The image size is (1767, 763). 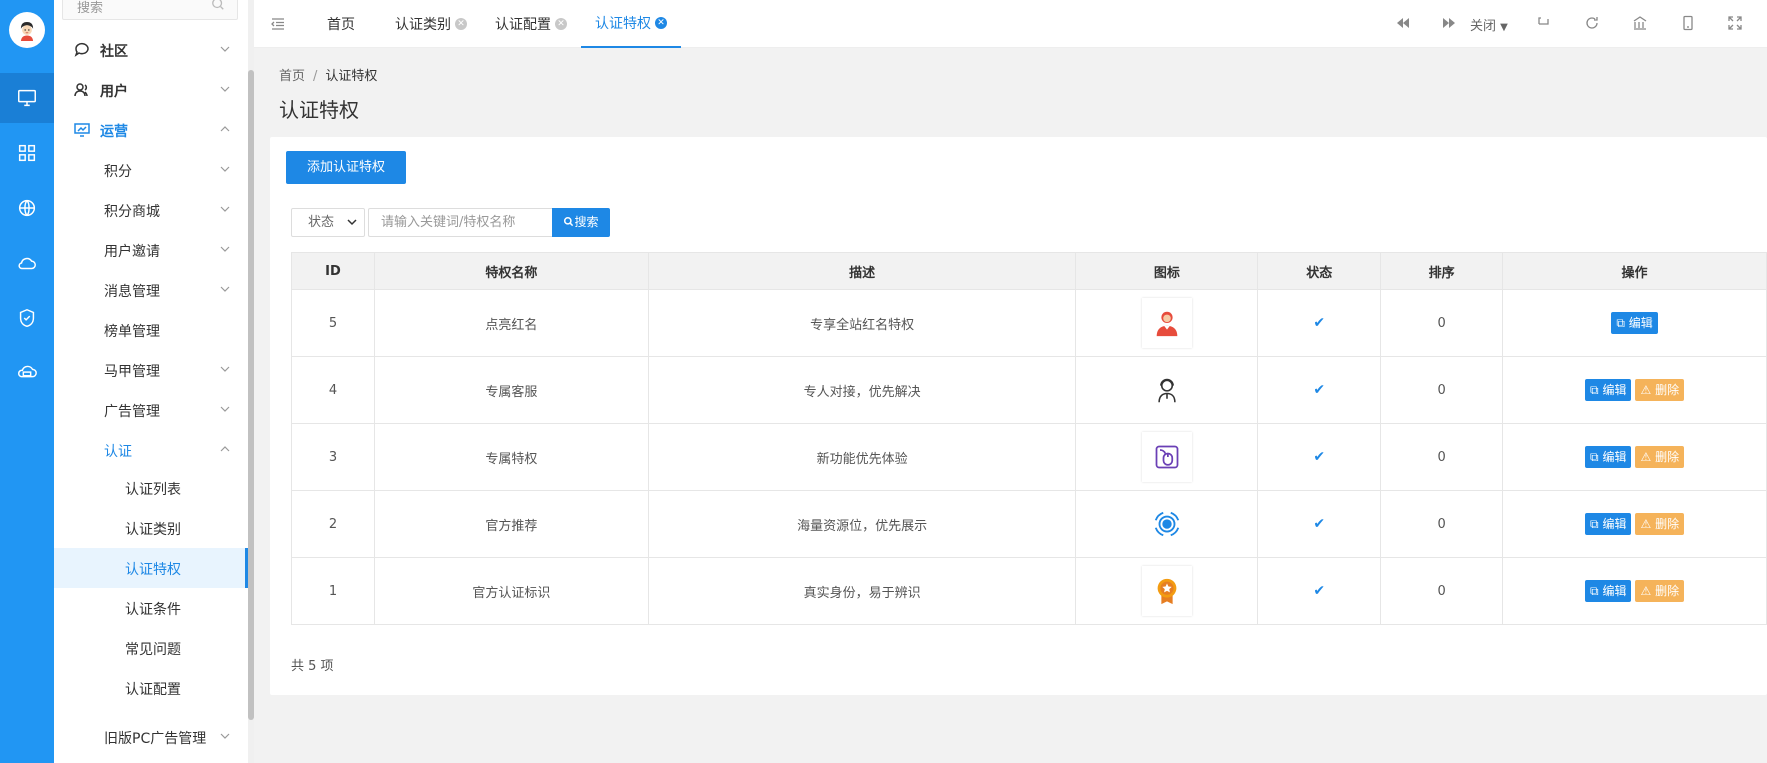 I want to click on sidebar-item-users: 用户, so click(x=151, y=90).